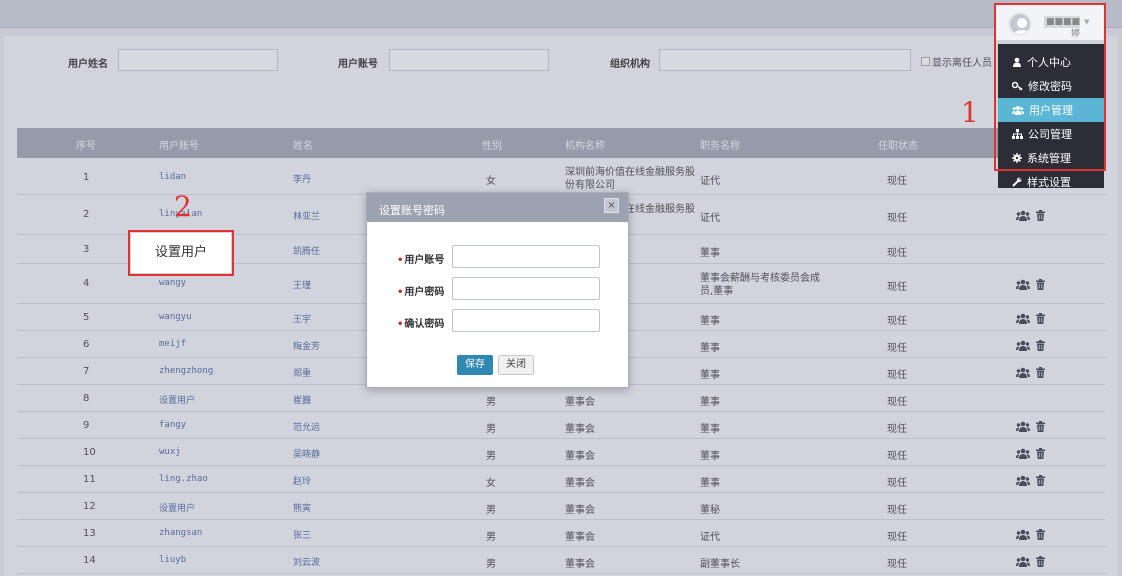 Image resolution: width=1122 pixels, height=576 pixels. What do you see at coordinates (424, 292) in the screenshot?
I see `password-label: 用户密码` at bounding box center [424, 292].